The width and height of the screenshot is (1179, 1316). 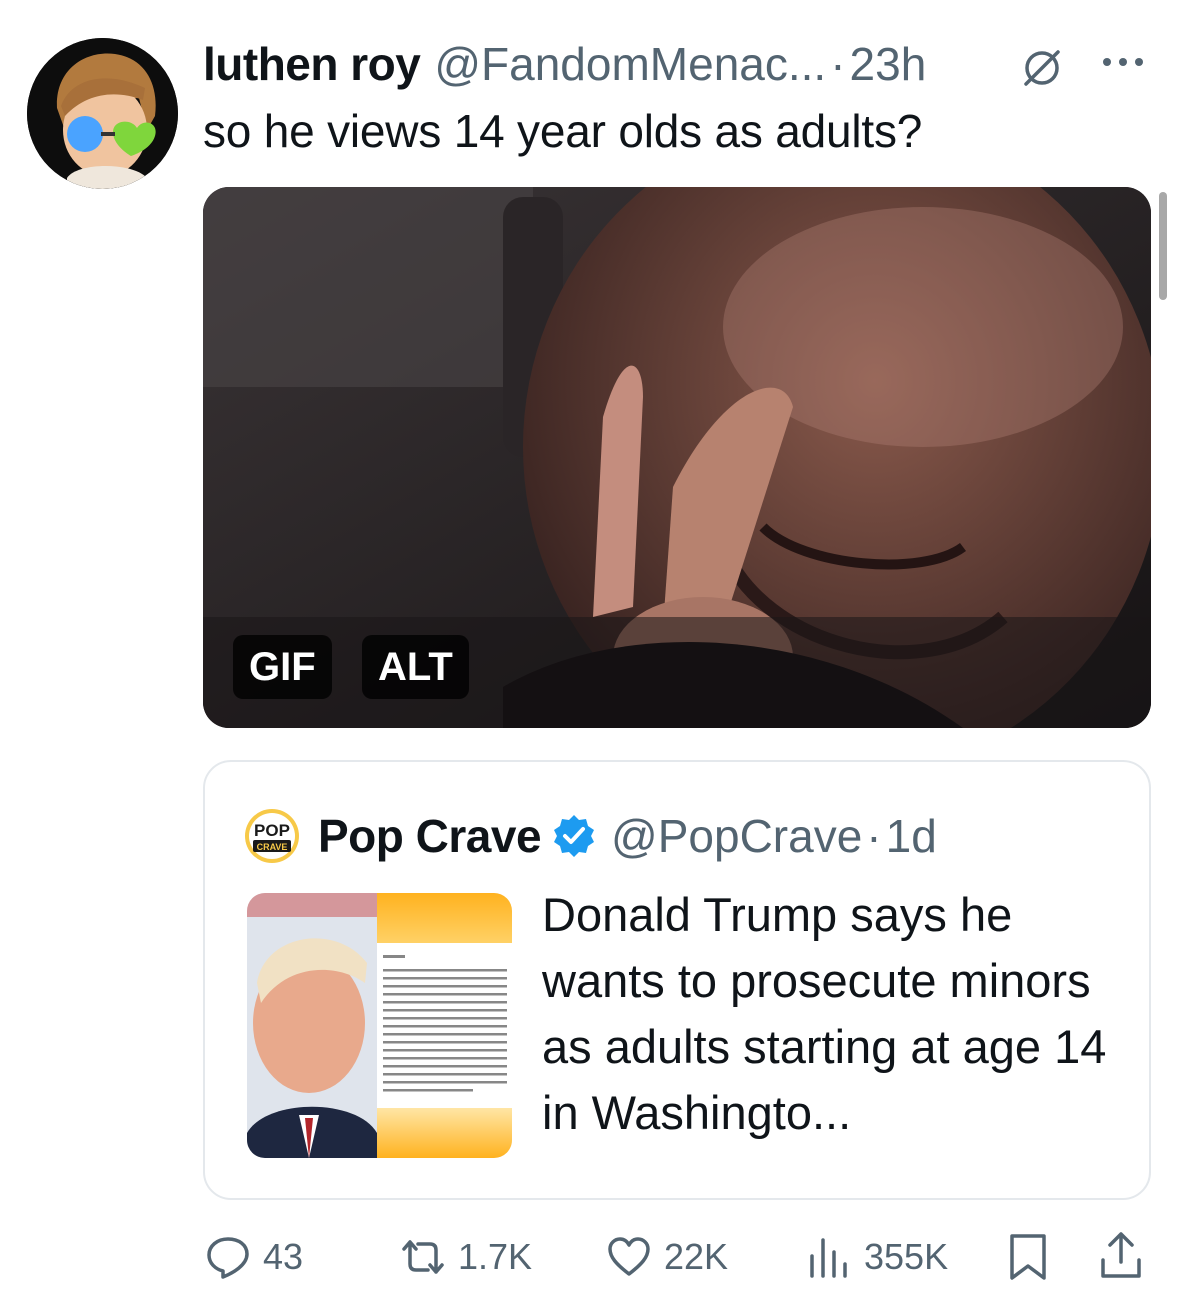 What do you see at coordinates (1121, 1256) in the screenshot?
I see `share-icon` at bounding box center [1121, 1256].